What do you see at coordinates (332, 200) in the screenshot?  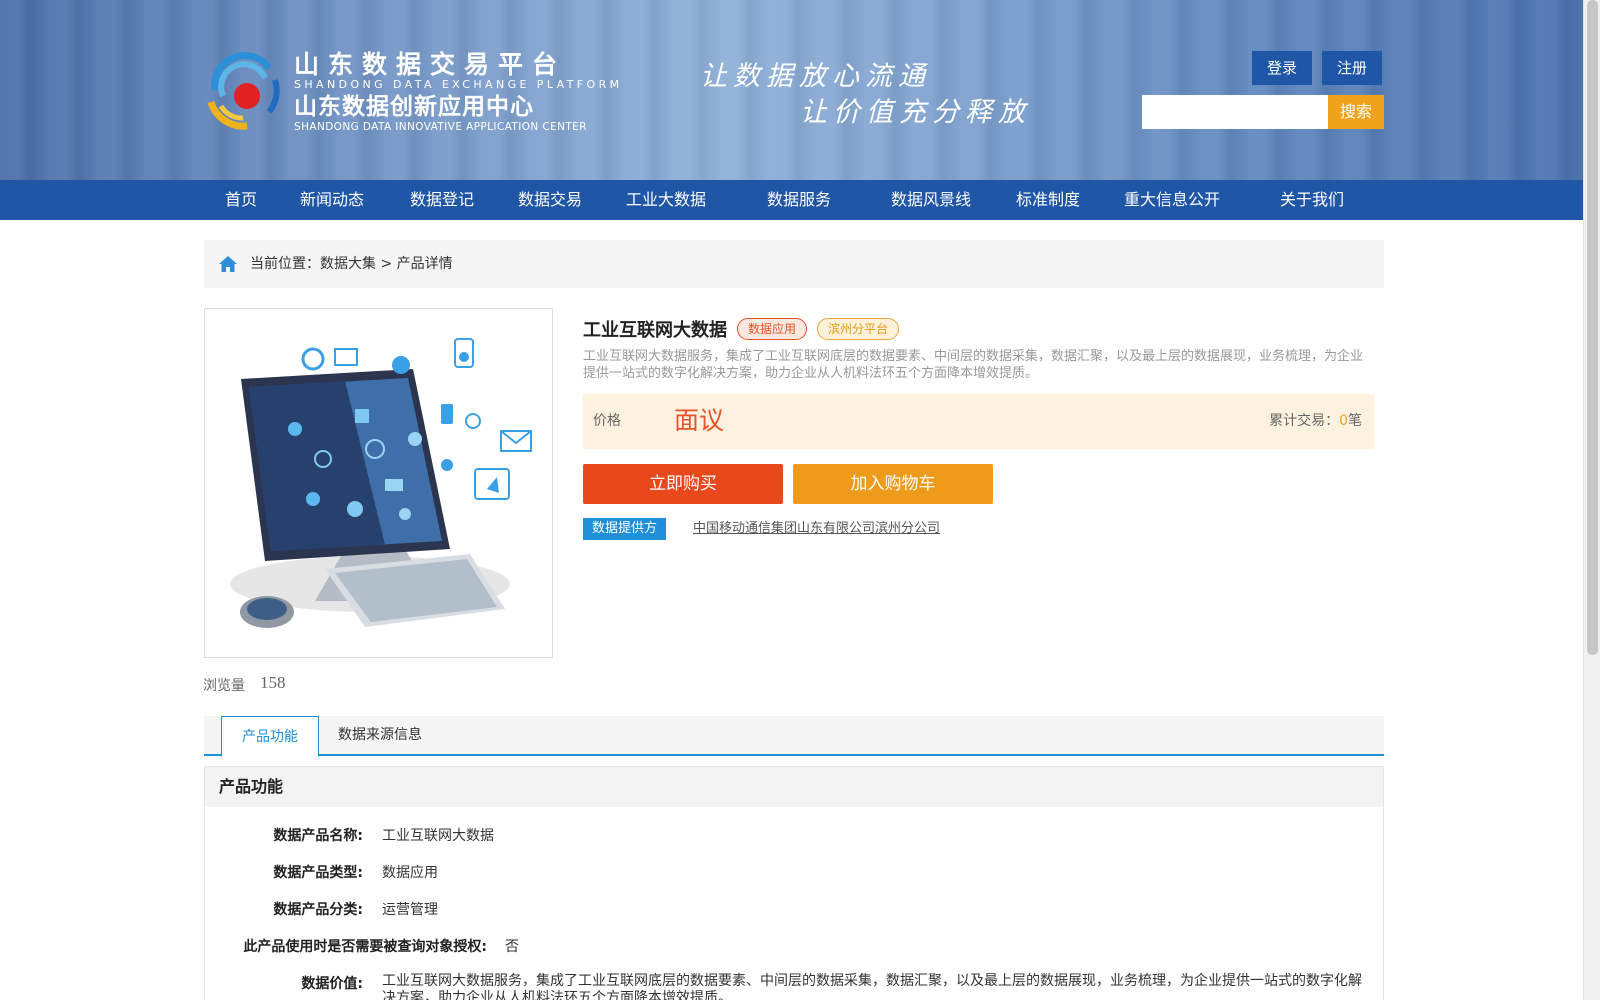 I see `nav-item-news: 新闻动态` at bounding box center [332, 200].